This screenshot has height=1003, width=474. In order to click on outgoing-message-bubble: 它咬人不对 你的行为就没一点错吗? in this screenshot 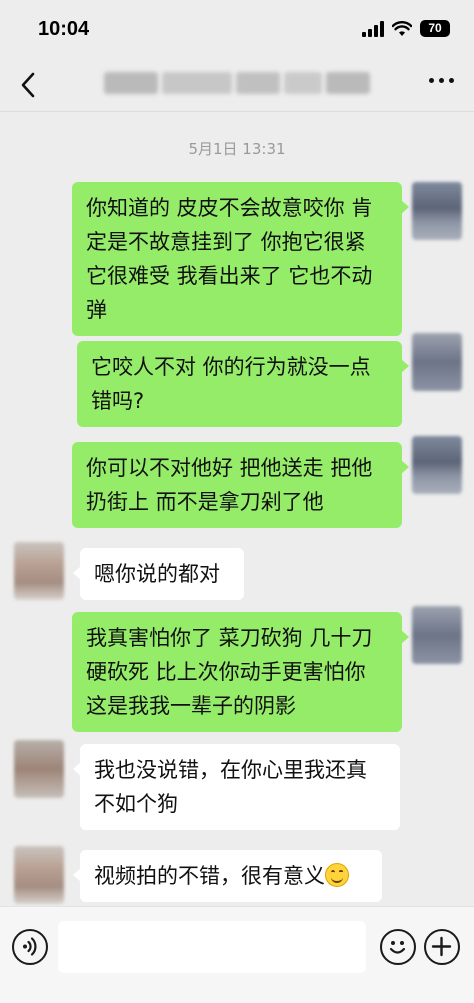, I will do `click(243, 384)`.